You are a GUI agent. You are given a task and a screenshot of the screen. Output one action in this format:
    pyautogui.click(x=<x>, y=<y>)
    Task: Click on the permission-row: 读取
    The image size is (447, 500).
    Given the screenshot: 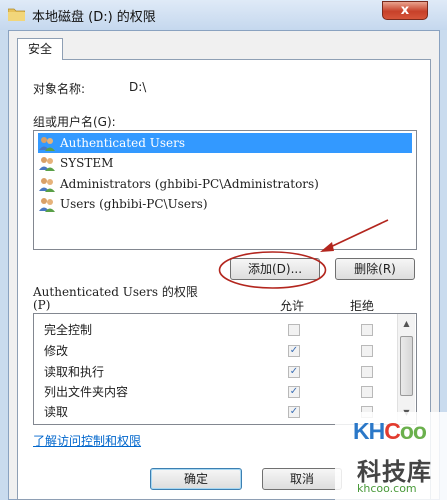 What is the action you would take?
    pyautogui.click(x=56, y=412)
    